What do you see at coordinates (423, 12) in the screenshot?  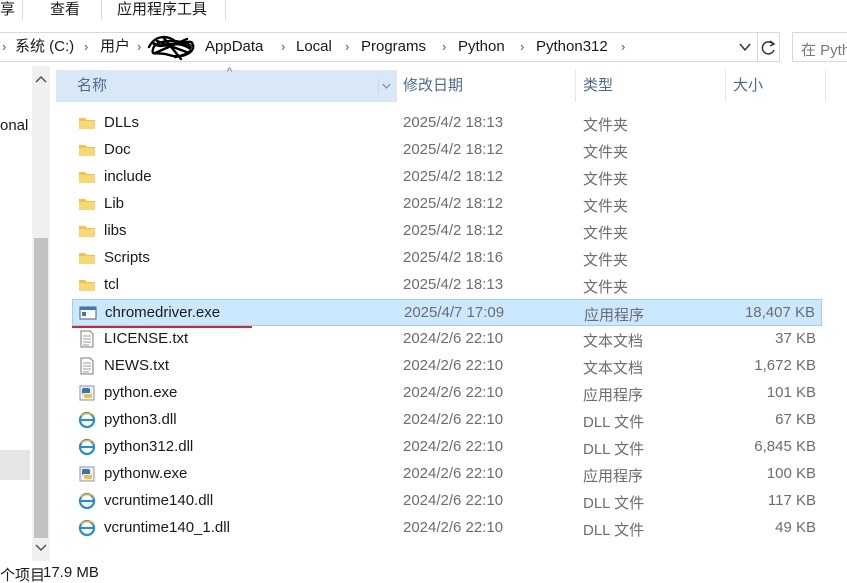 I see `ribbon-tabs: 享 查看 应用程序工具` at bounding box center [423, 12].